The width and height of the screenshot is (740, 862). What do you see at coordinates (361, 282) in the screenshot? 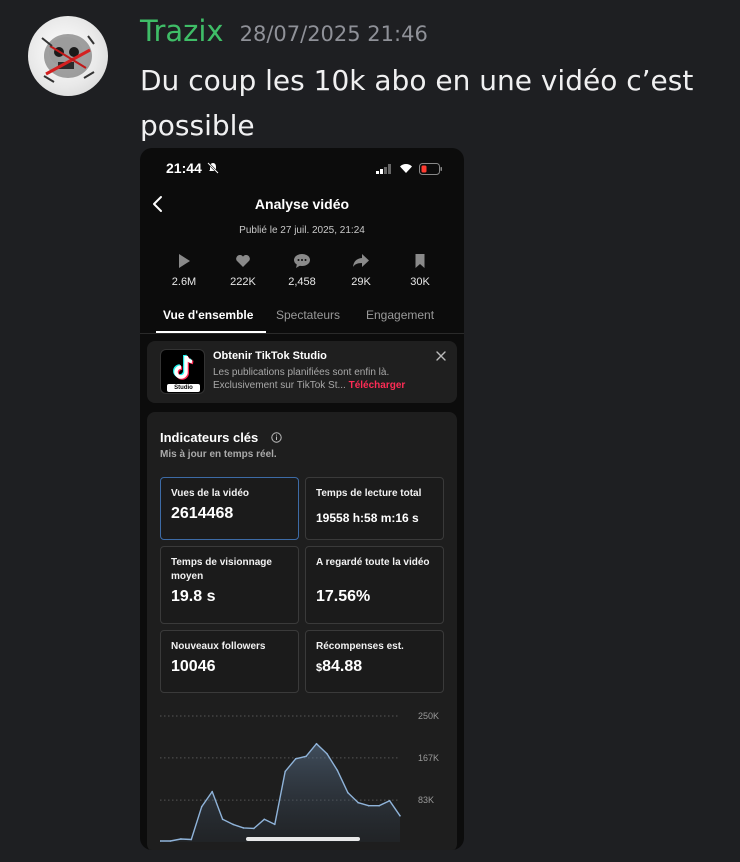
I see `stat-value: 29K` at bounding box center [361, 282].